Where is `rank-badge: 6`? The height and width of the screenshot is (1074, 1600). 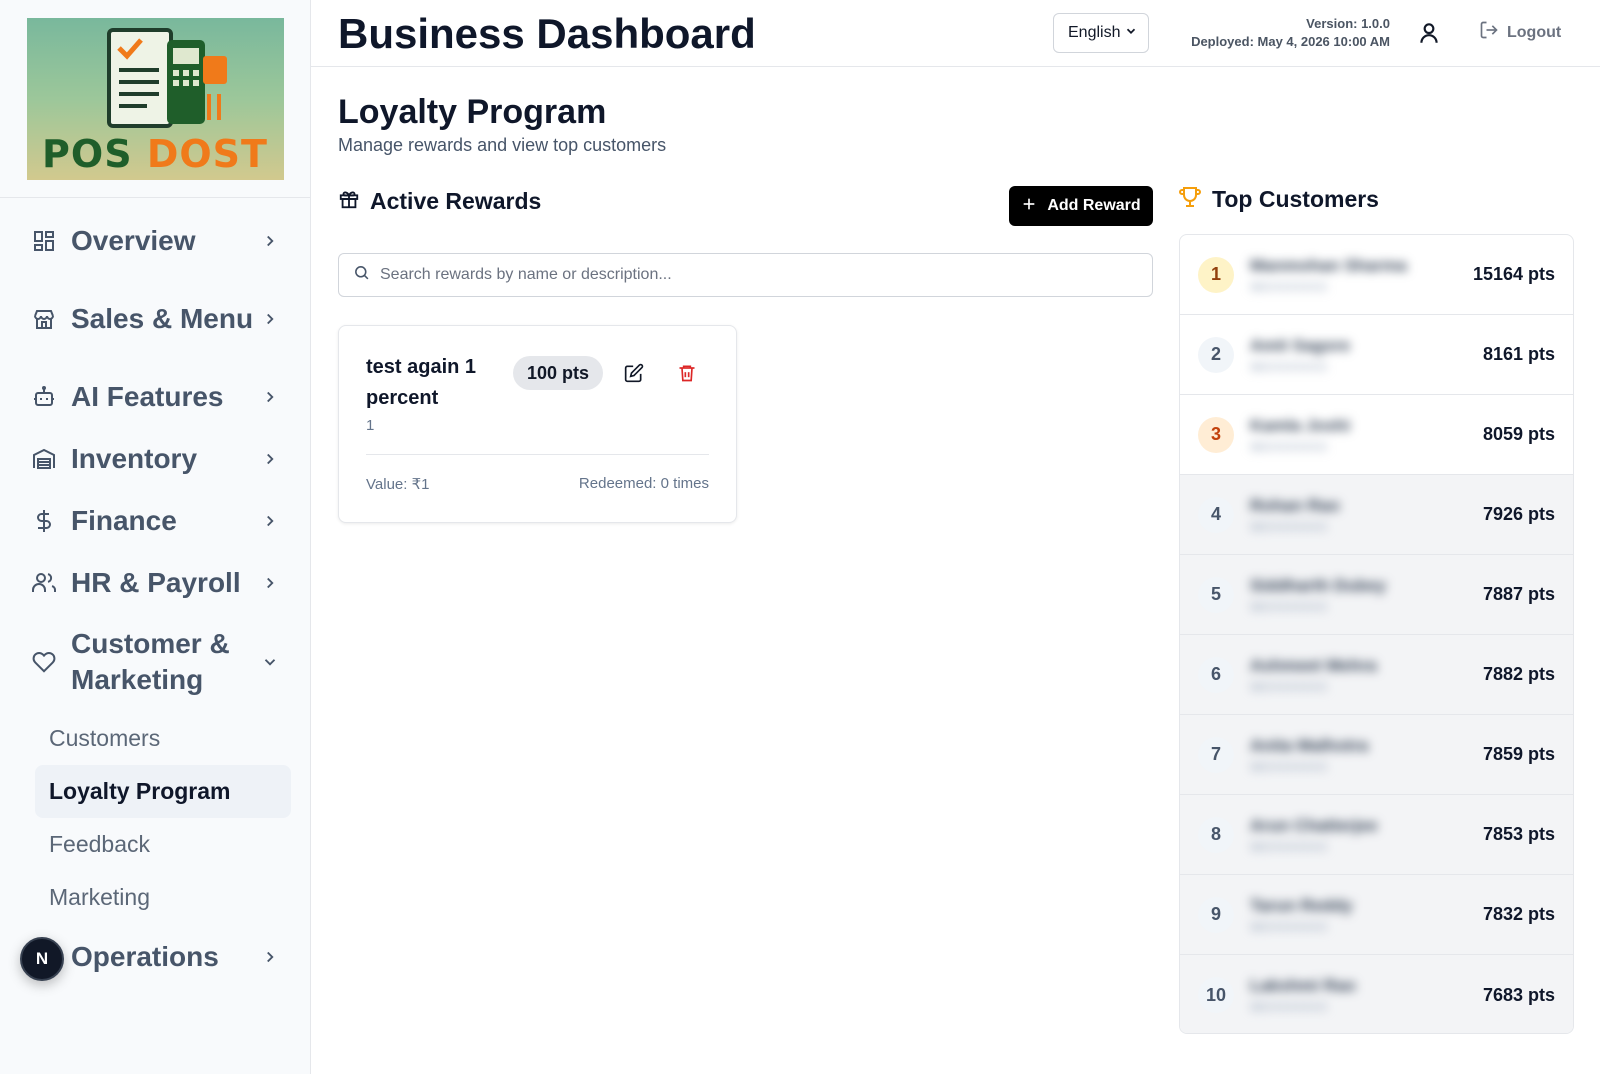
rank-badge: 6 is located at coordinates (1216, 674).